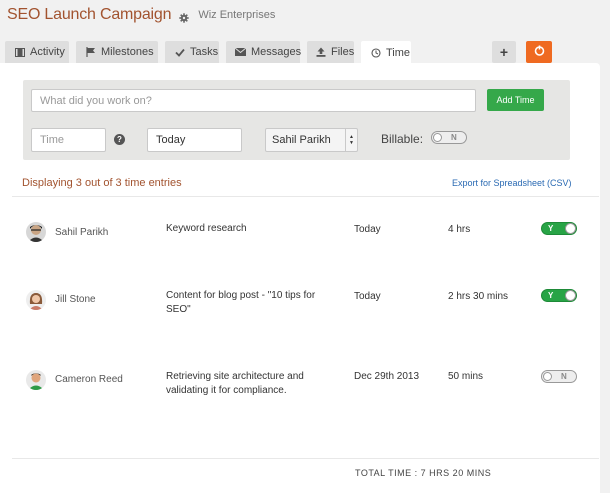  I want to click on add-time-button: Add Time, so click(515, 100).